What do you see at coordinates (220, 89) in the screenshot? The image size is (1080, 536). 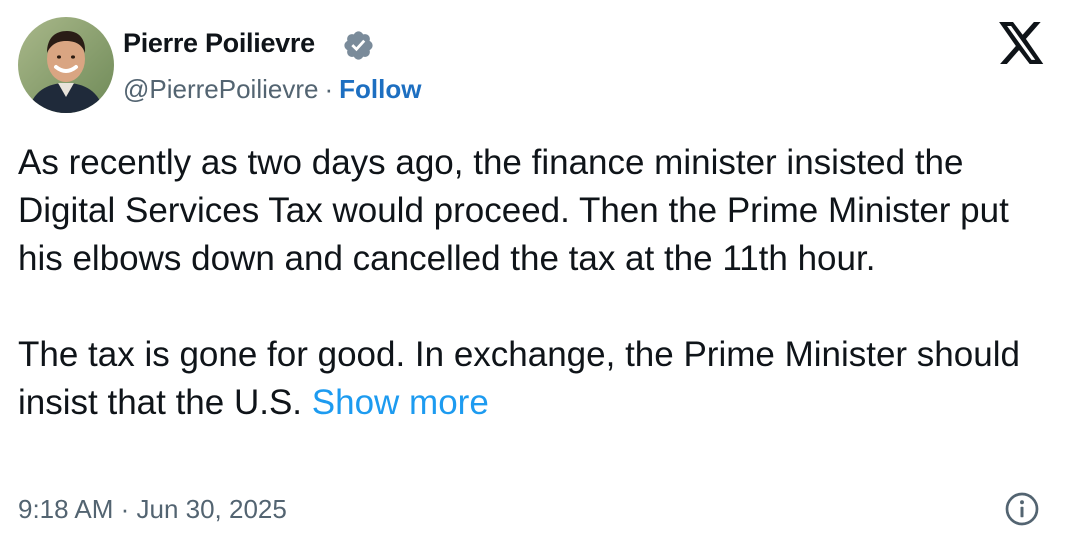 I see `author-handle: @PierrePoilievre` at bounding box center [220, 89].